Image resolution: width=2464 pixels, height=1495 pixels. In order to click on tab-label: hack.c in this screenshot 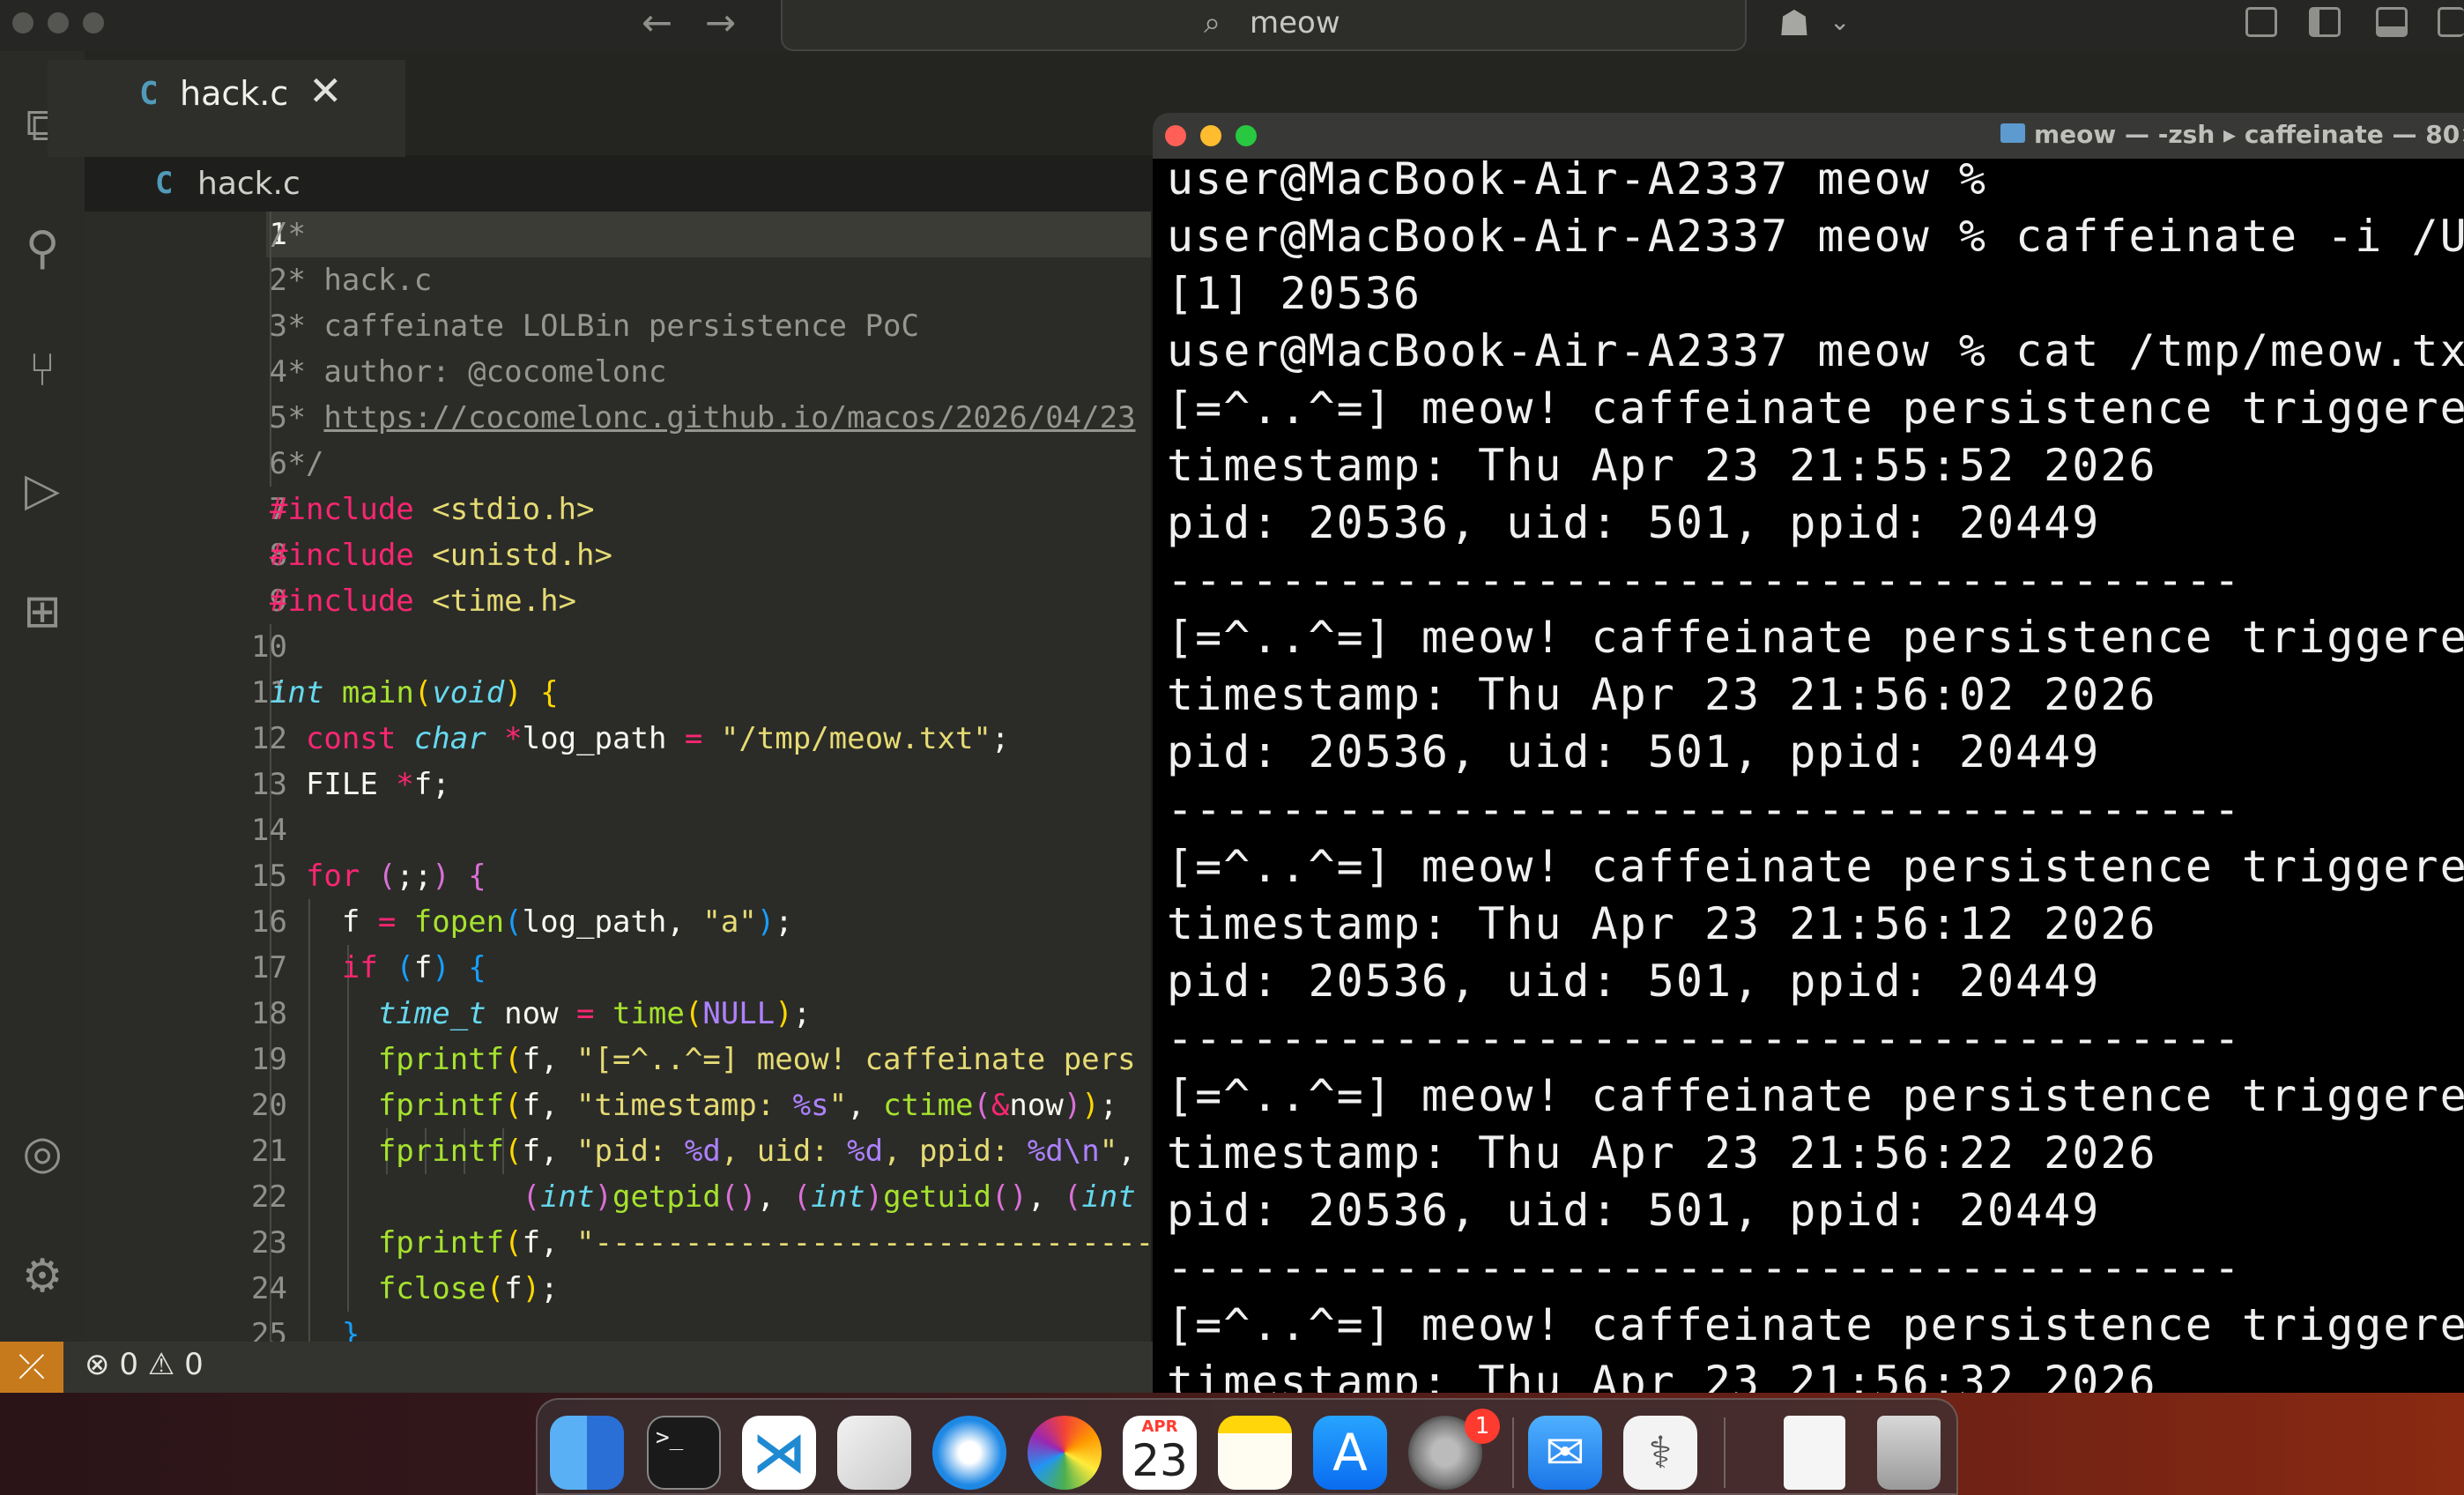, I will do `click(235, 93)`.